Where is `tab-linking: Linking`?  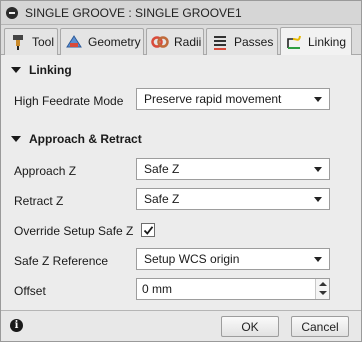 tab-linking: Linking is located at coordinates (316, 41).